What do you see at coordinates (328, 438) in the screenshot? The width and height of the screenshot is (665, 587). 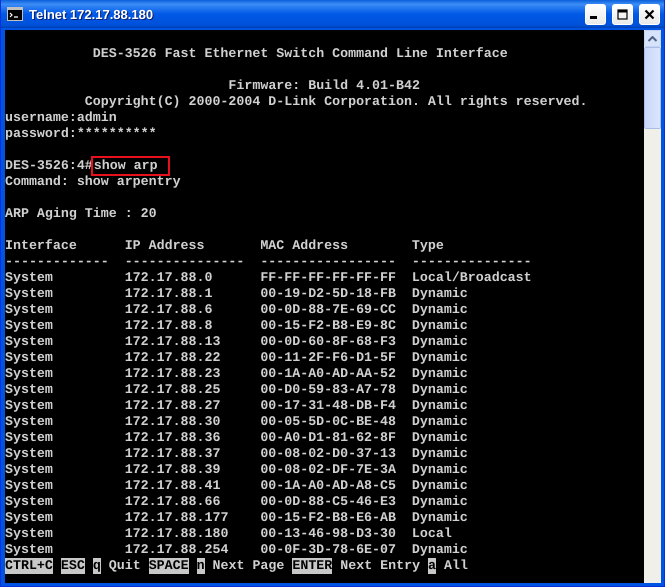 I see `table-cell: 00-A0-D1-81-62-8F` at bounding box center [328, 438].